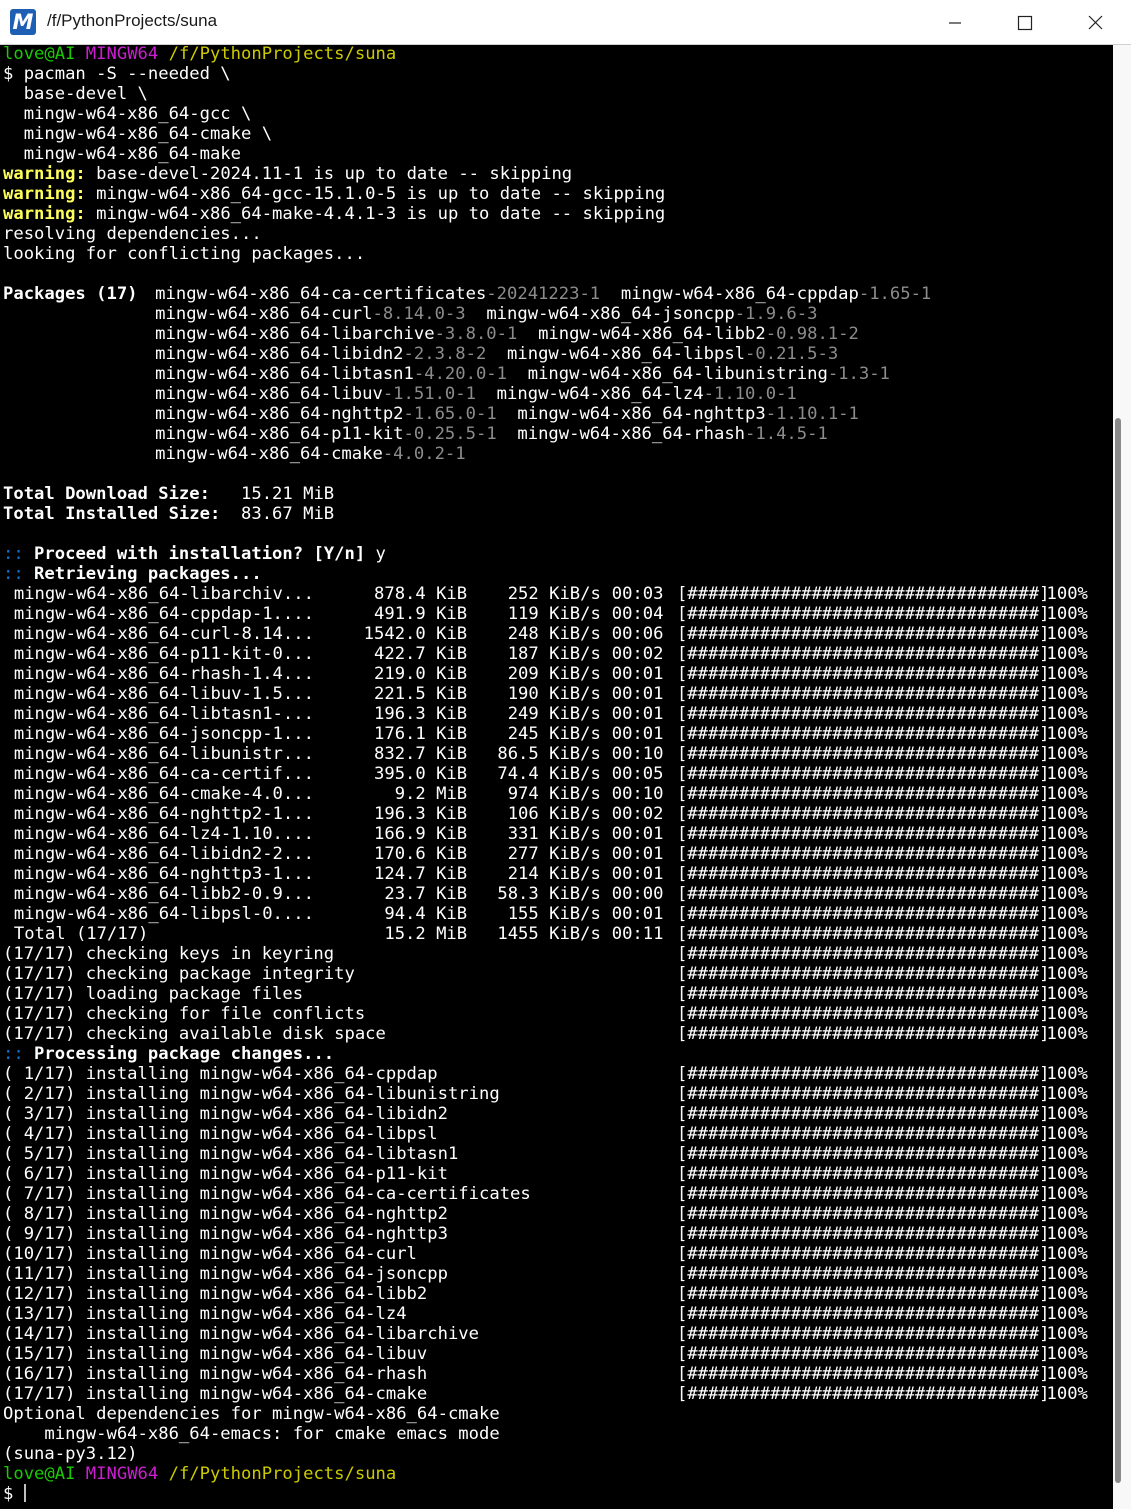 The width and height of the screenshot is (1131, 1509). I want to click on download-size: 124.7 KiB, so click(421, 874).